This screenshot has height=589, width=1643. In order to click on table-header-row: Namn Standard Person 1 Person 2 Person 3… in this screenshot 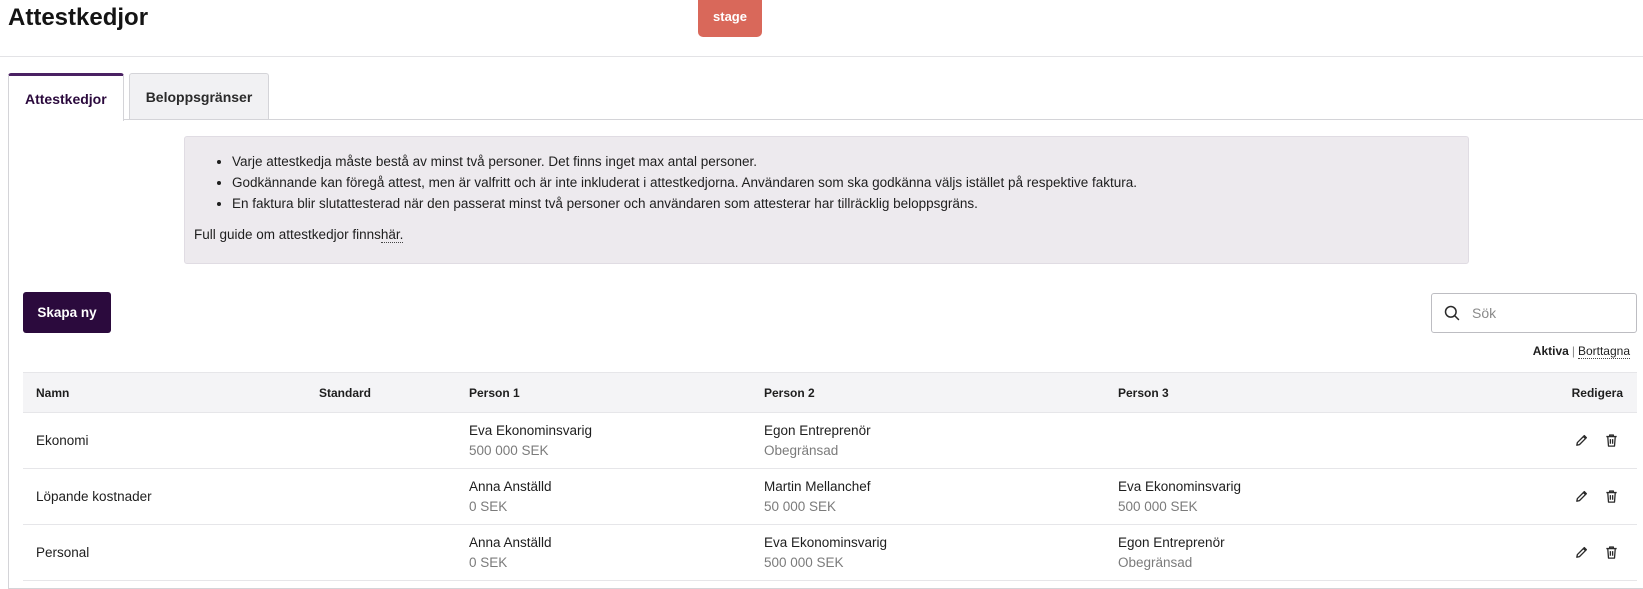, I will do `click(830, 392)`.